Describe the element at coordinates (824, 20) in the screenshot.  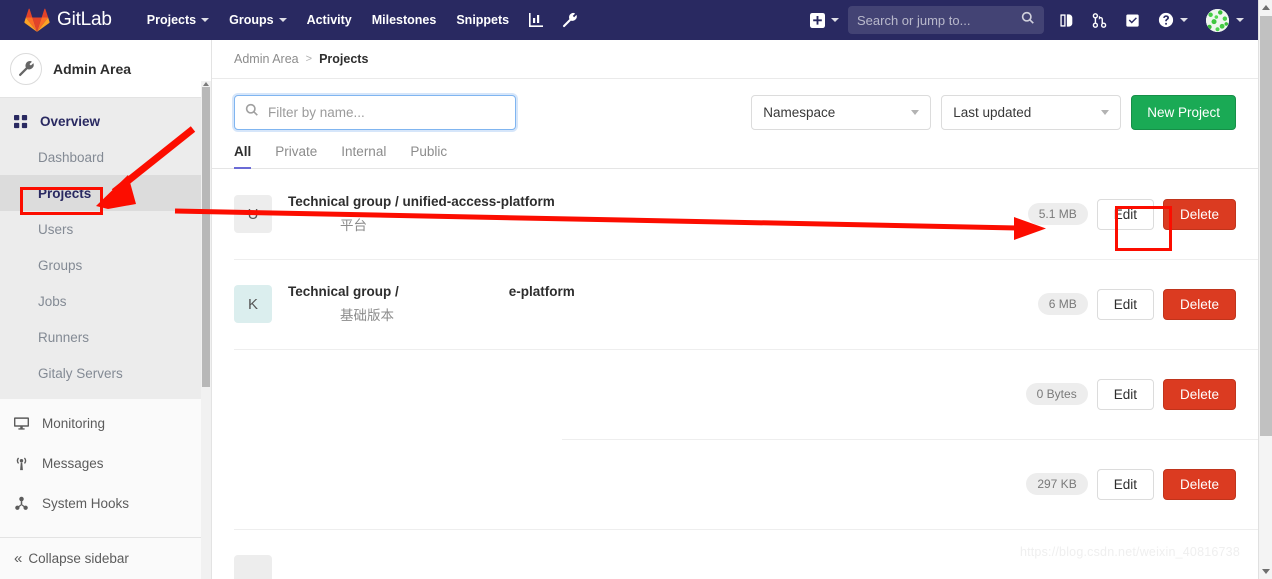
I see `plus-square-icon` at that location.